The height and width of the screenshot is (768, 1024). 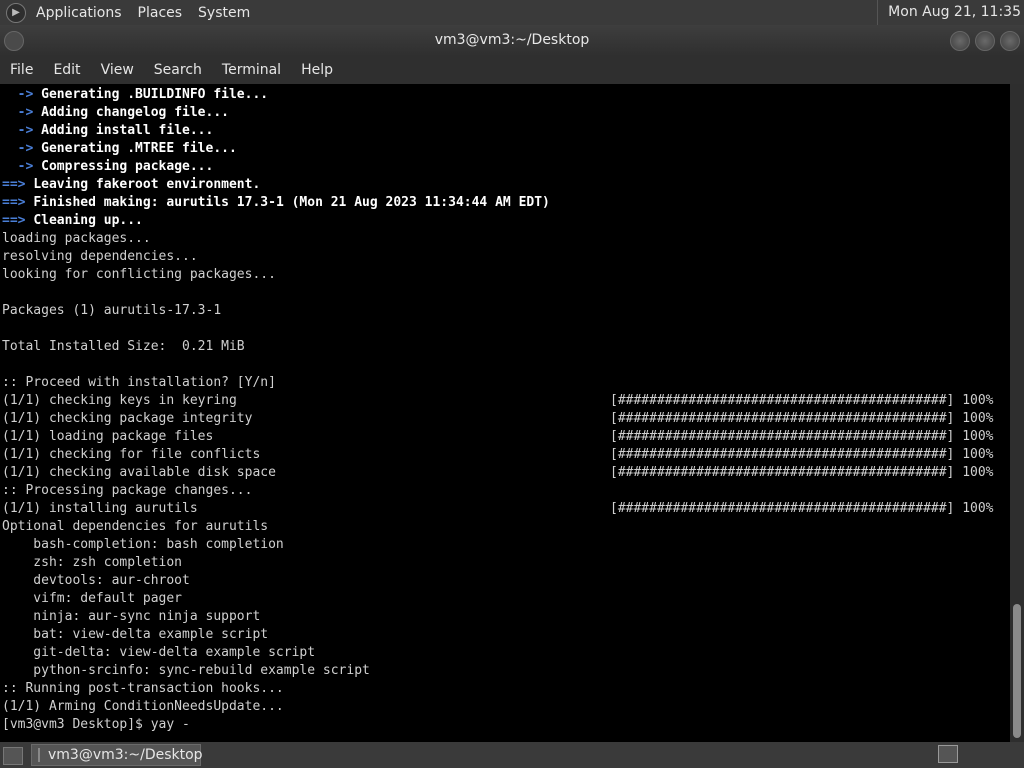 I want to click on line-text: git-delta: view-delta example script, so click(x=159, y=652).